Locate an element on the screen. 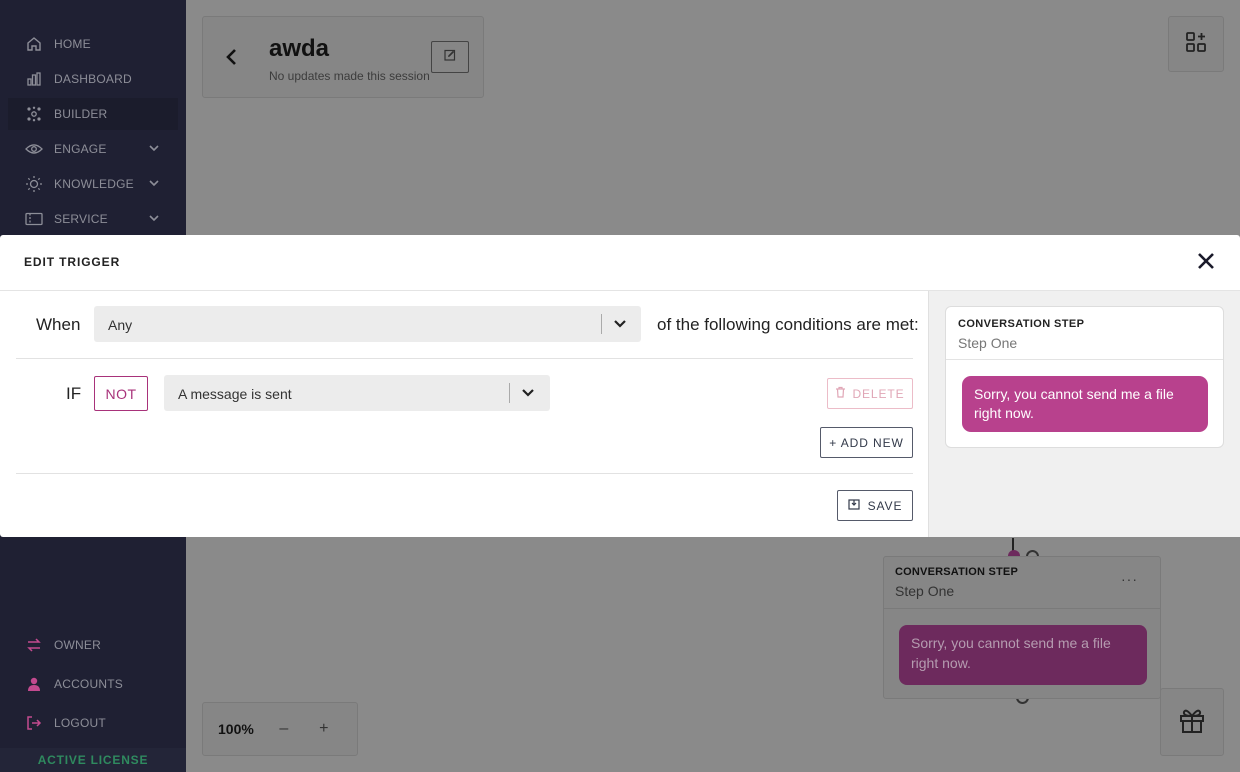  zoom-out-button: – is located at coordinates (284, 729).